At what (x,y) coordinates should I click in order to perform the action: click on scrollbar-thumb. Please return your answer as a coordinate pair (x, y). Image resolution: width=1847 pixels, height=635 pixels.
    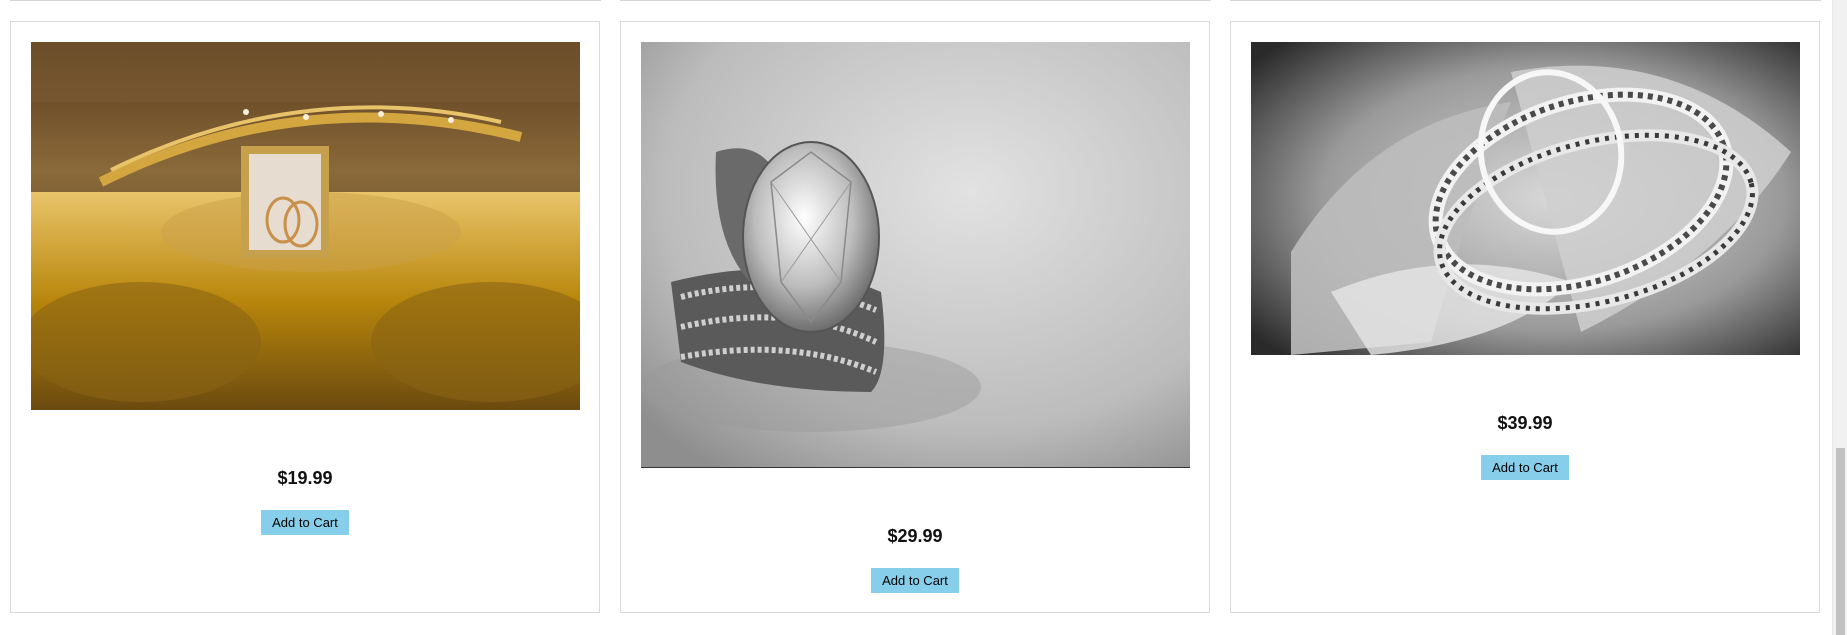
    Looking at the image, I should click on (1840, 541).